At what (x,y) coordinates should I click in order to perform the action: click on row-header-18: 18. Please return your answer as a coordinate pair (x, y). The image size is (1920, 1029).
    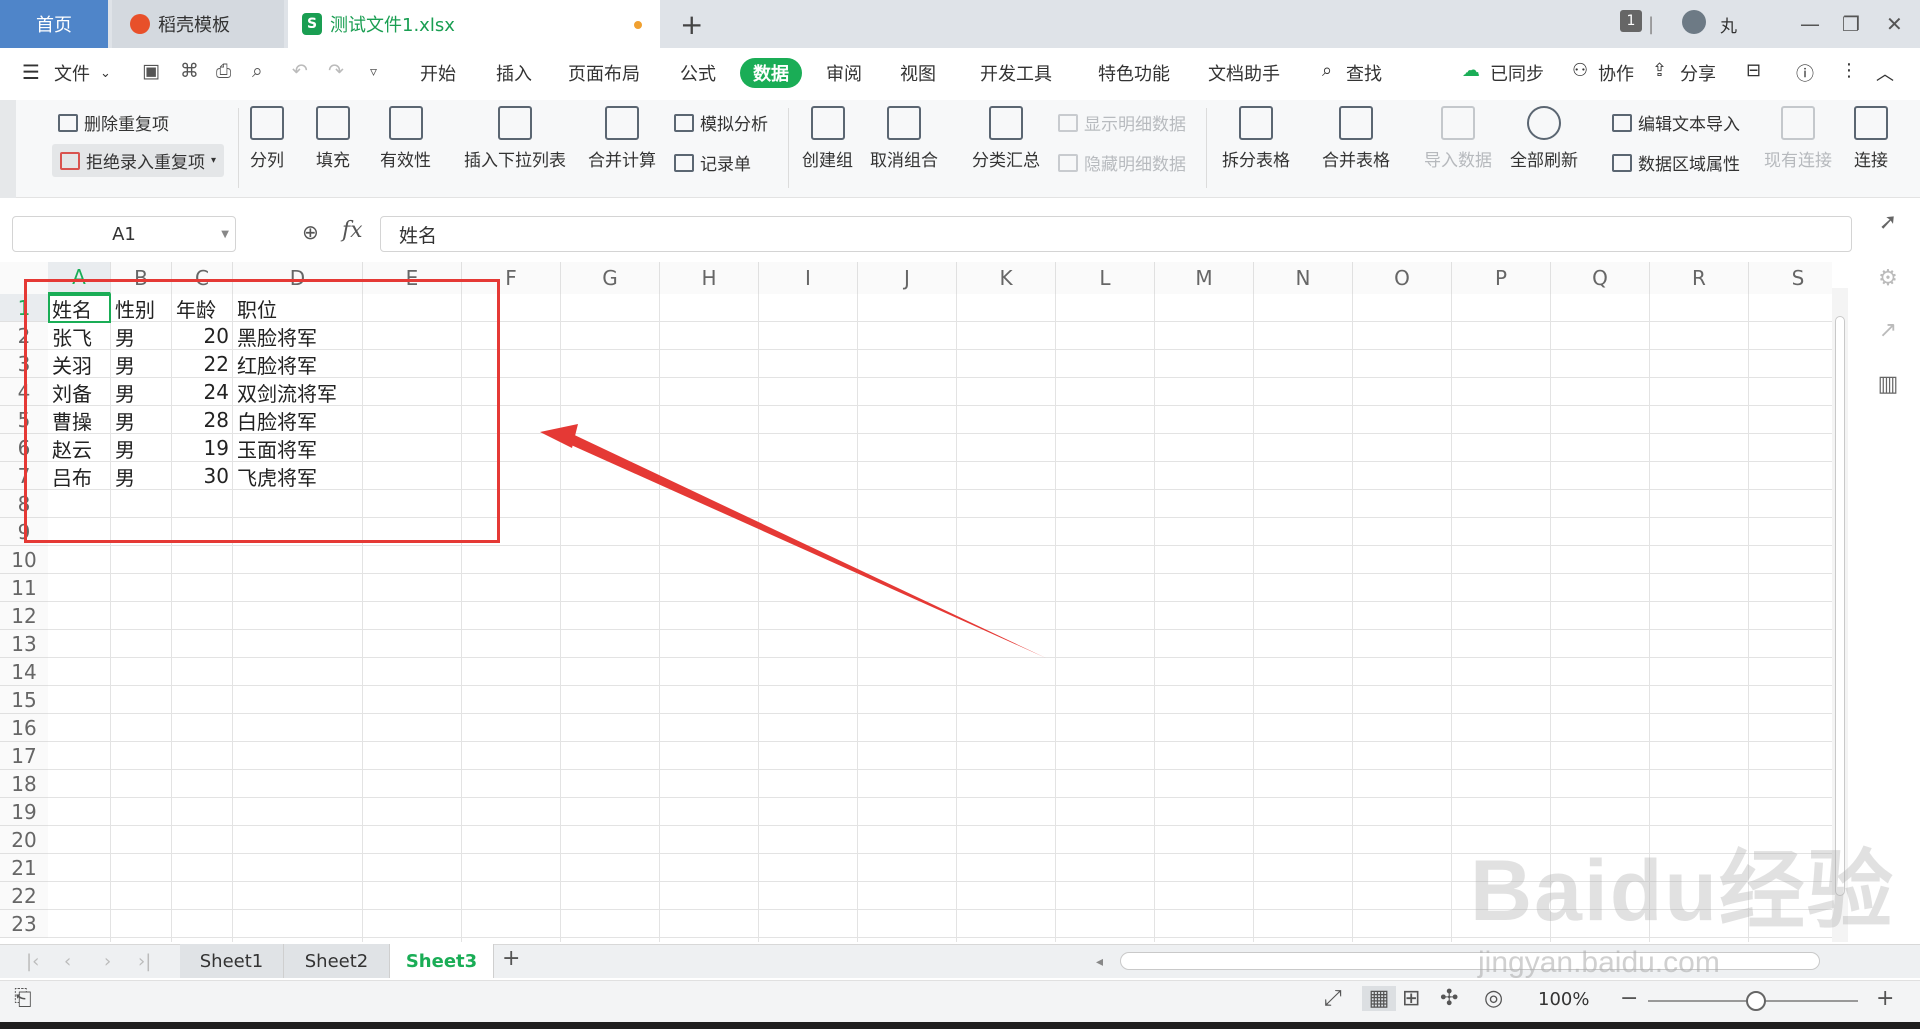
    Looking at the image, I should click on (24, 784).